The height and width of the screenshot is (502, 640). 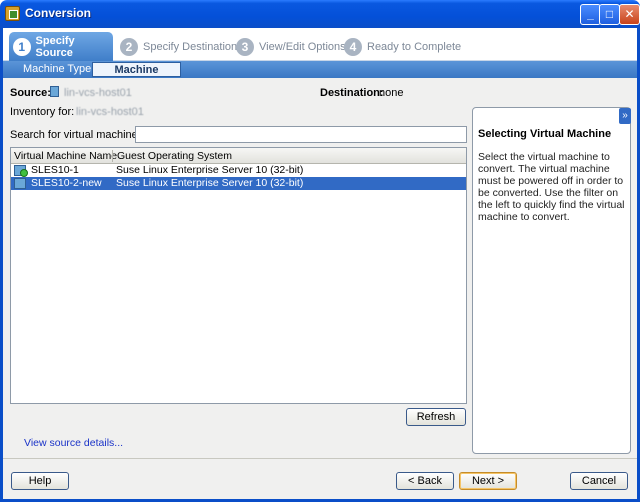 What do you see at coordinates (98, 93) in the screenshot?
I see `source-value: lin-vcs-host01` at bounding box center [98, 93].